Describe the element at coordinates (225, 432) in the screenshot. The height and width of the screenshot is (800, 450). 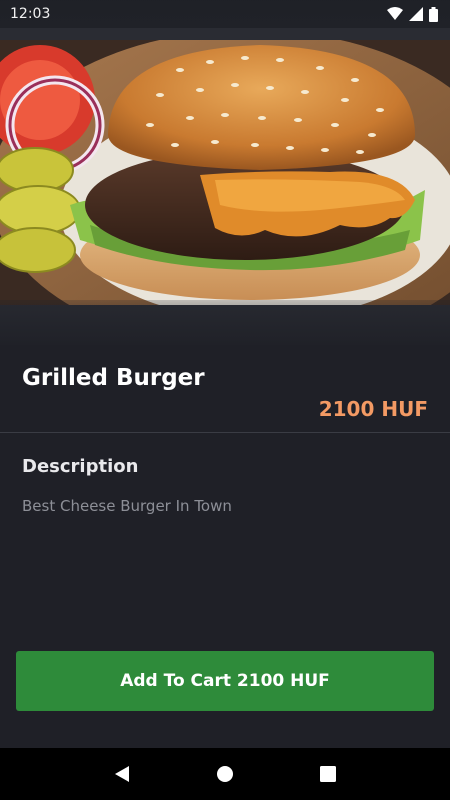
I see `divider` at that location.